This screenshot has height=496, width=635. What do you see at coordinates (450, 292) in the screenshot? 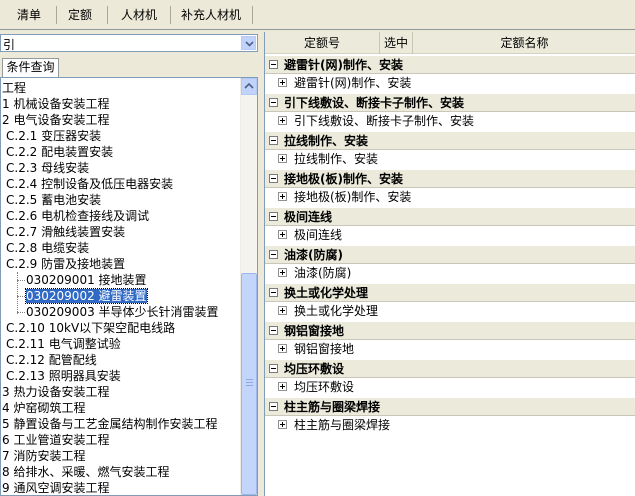
I see `group-row: 换土或化学处理` at bounding box center [450, 292].